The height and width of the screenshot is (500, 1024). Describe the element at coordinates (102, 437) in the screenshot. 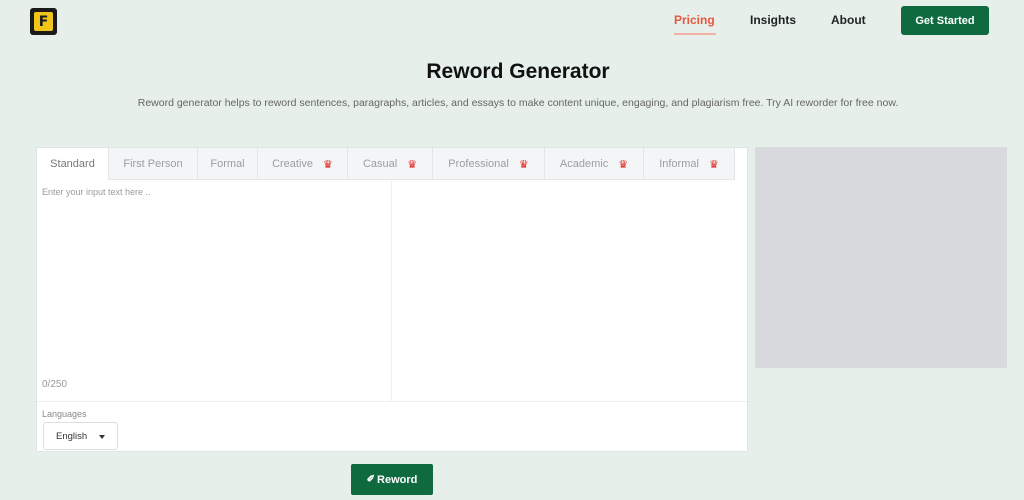

I see `caret-down-icon` at that location.